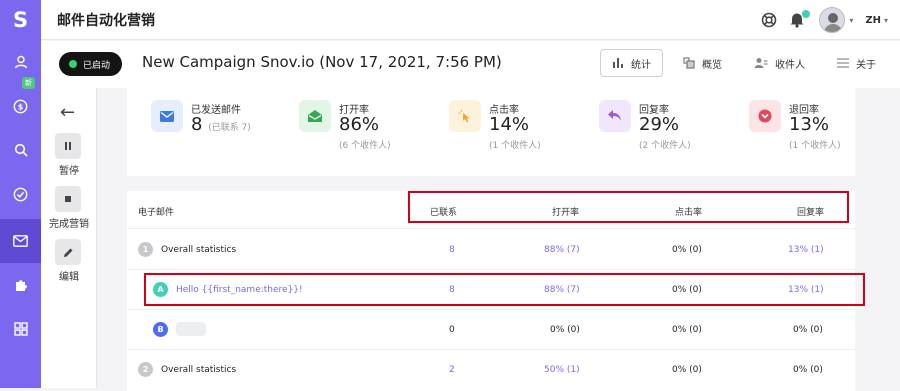 This screenshot has height=391, width=900. I want to click on new-badge: 新, so click(28, 83).